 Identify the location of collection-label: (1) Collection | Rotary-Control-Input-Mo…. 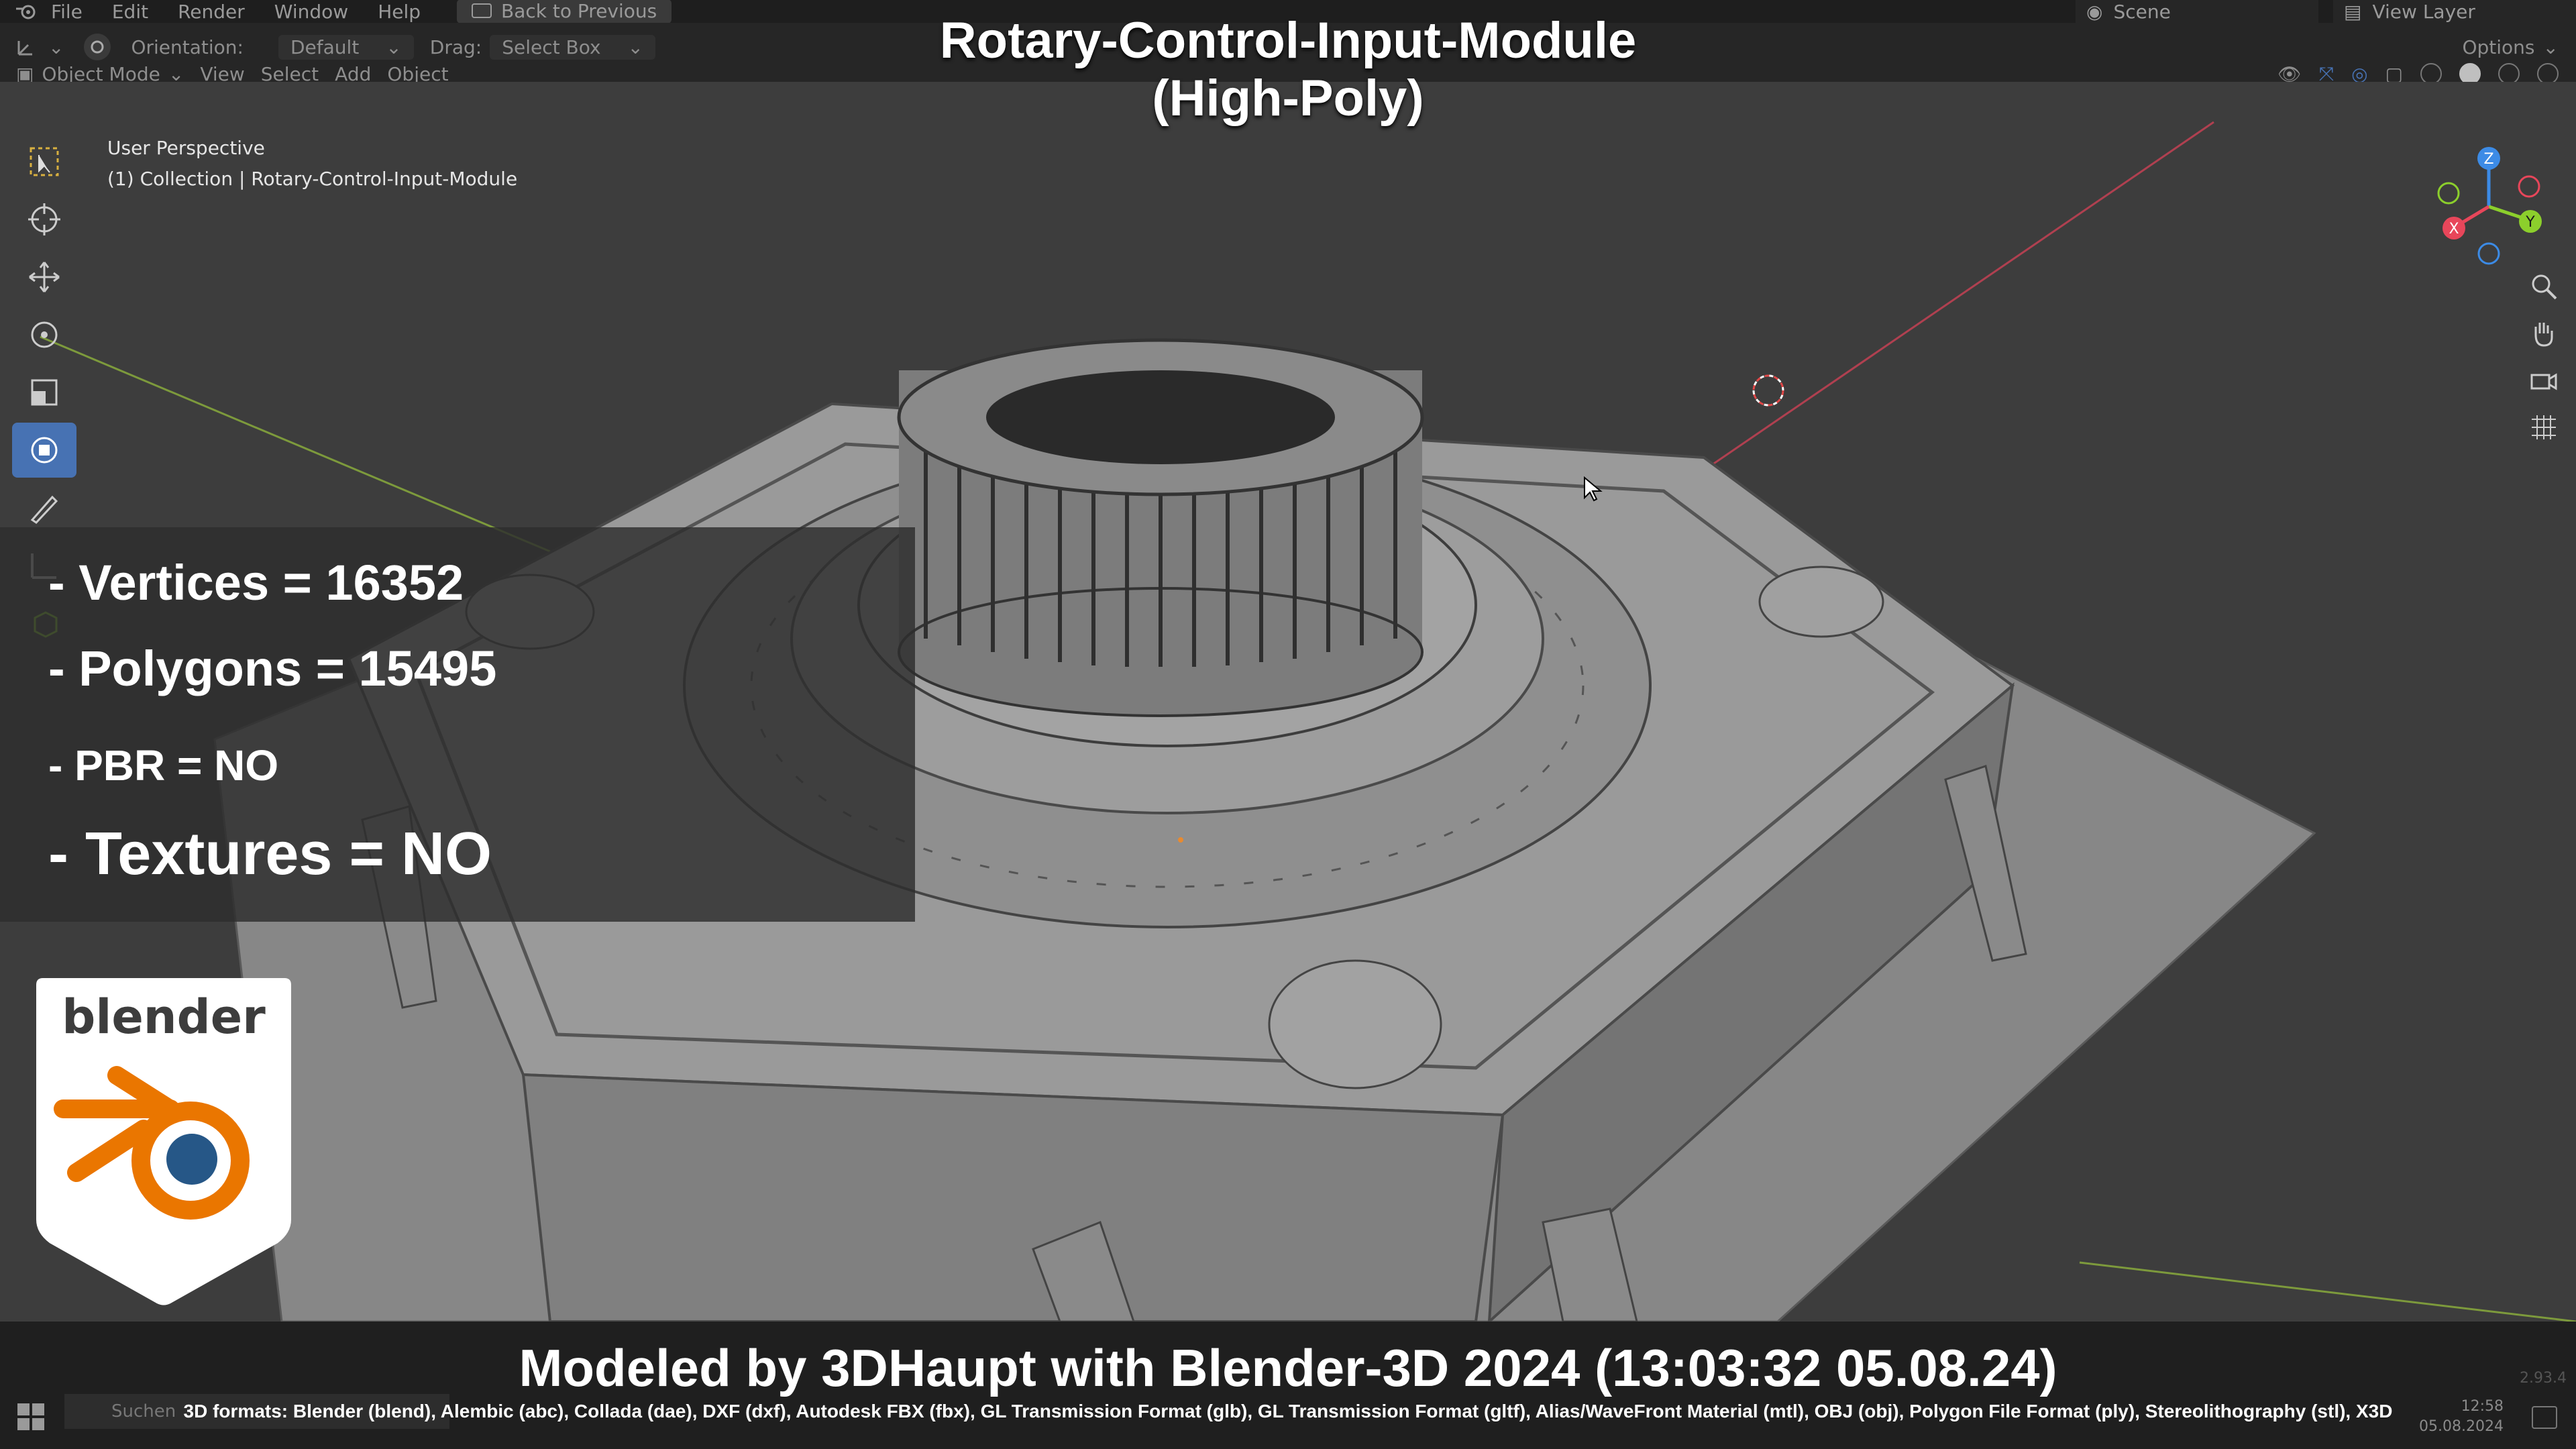
(312, 179).